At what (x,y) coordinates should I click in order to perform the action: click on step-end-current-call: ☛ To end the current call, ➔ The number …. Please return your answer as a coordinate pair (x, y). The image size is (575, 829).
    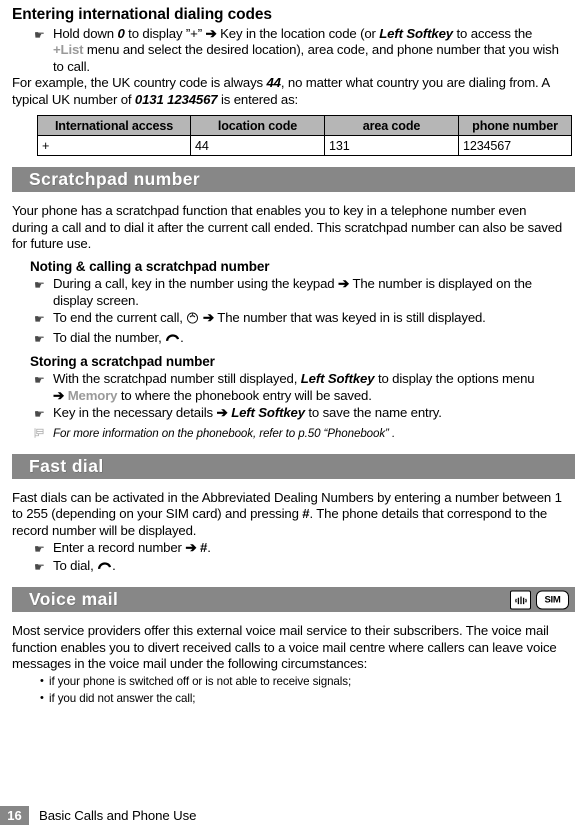
    Looking at the image, I should click on (287, 319).